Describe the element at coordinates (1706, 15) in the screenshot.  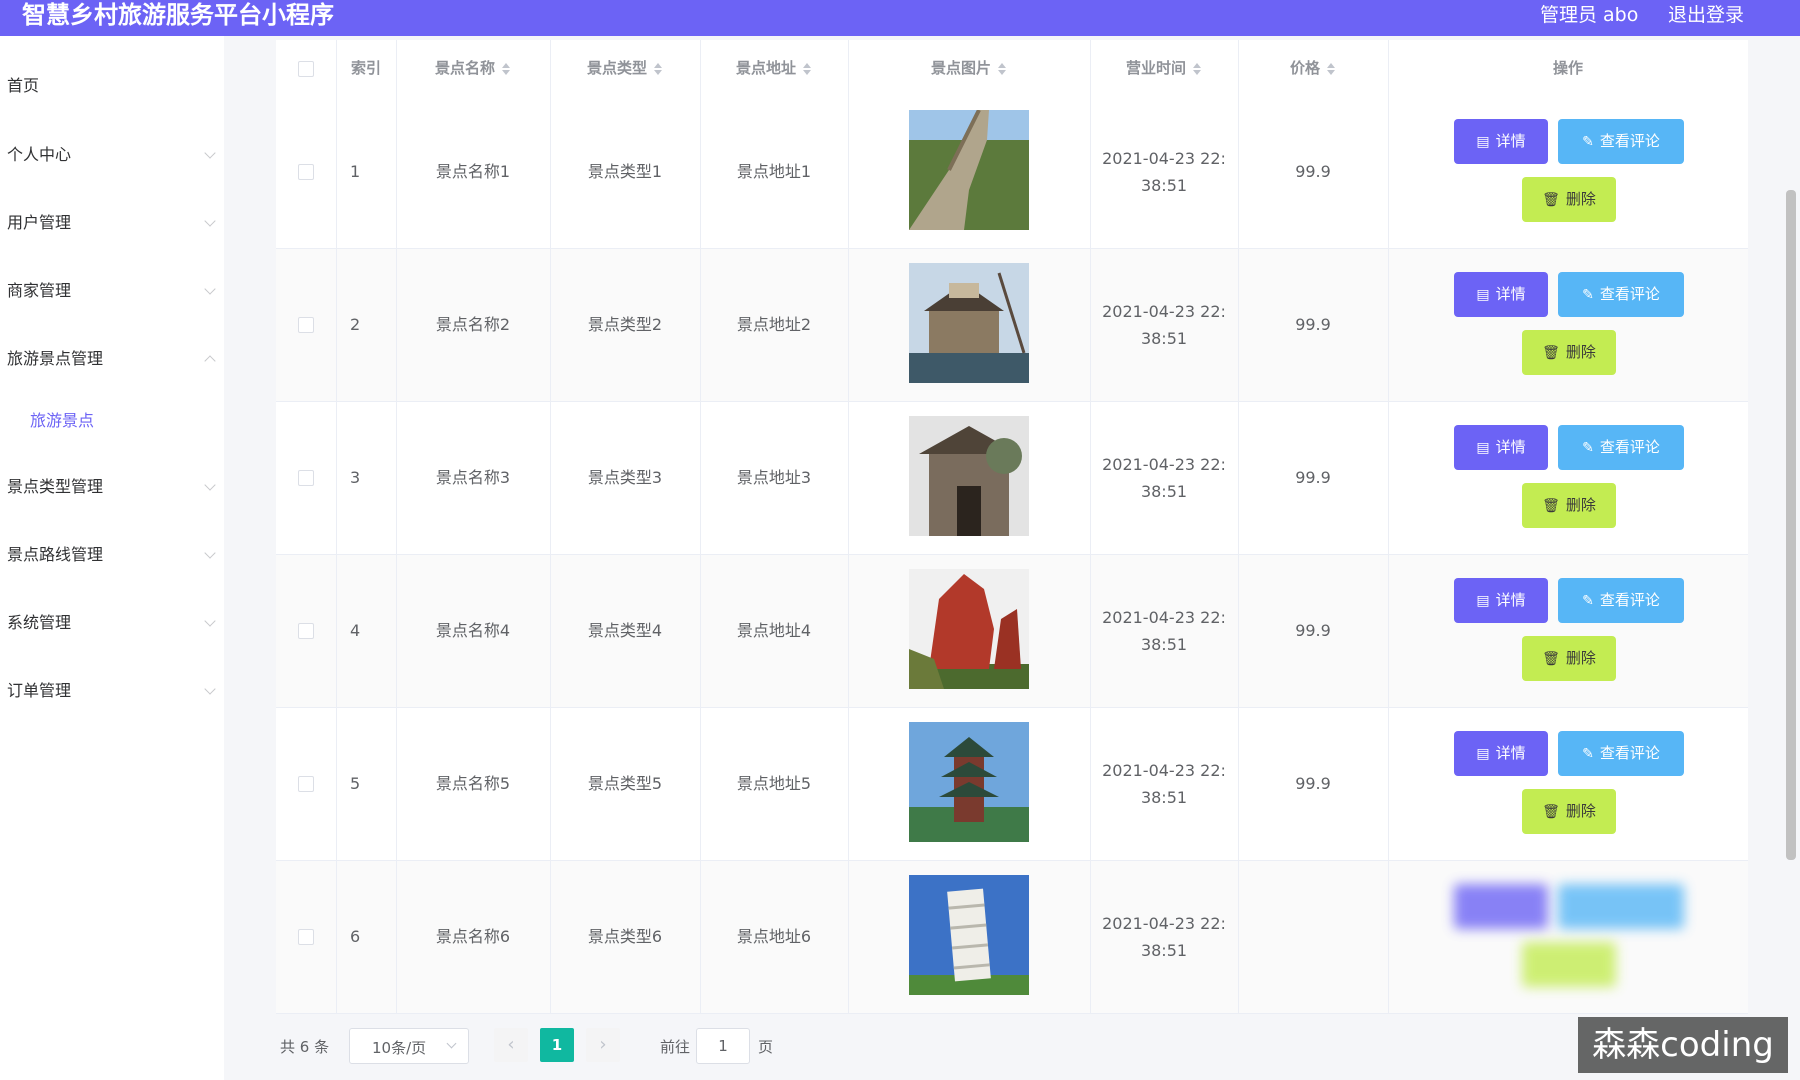
I see `logout-link: 退出登录` at that location.